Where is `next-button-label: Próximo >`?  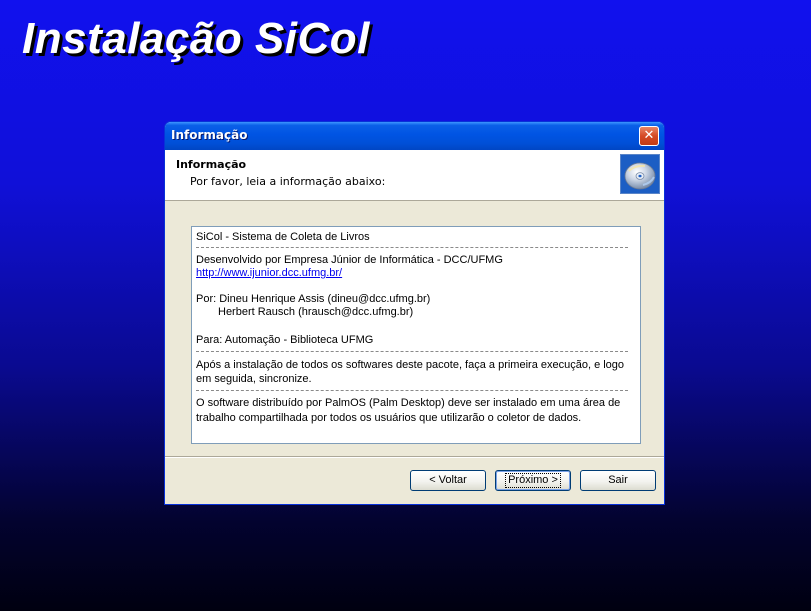 next-button-label: Próximo > is located at coordinates (533, 480).